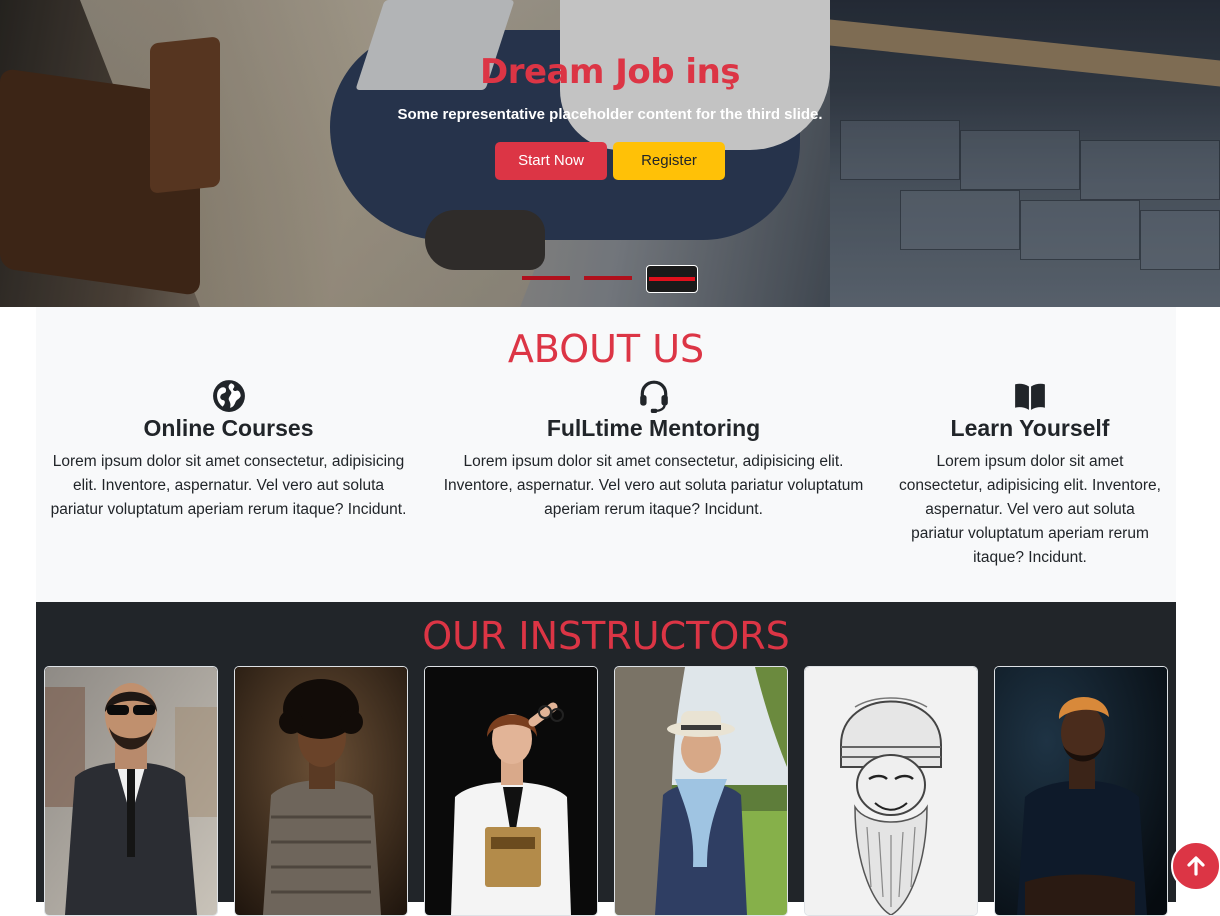 The image size is (1220, 916). I want to click on carousel-indicators, so click(610, 279).